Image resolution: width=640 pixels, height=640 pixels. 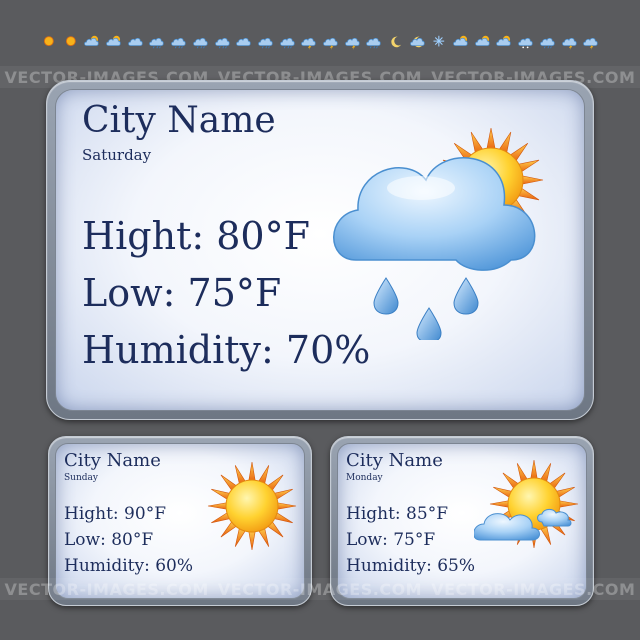 What do you see at coordinates (364, 478) in the screenshot?
I see `day-label: Monday` at bounding box center [364, 478].